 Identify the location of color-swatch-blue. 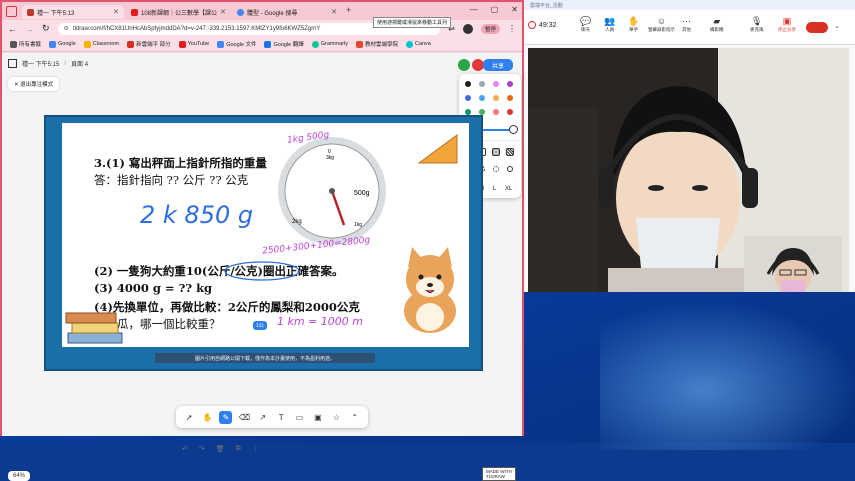
(468, 98).